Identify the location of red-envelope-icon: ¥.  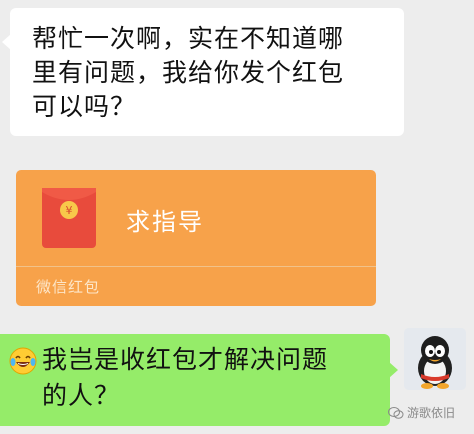
(69, 218).